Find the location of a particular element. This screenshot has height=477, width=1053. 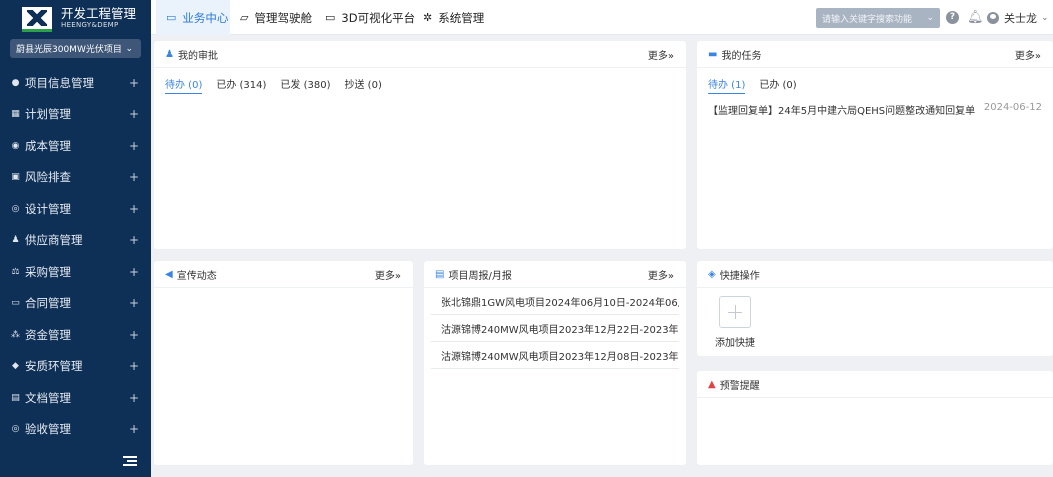

monitor-icon: ▭ is located at coordinates (171, 17).